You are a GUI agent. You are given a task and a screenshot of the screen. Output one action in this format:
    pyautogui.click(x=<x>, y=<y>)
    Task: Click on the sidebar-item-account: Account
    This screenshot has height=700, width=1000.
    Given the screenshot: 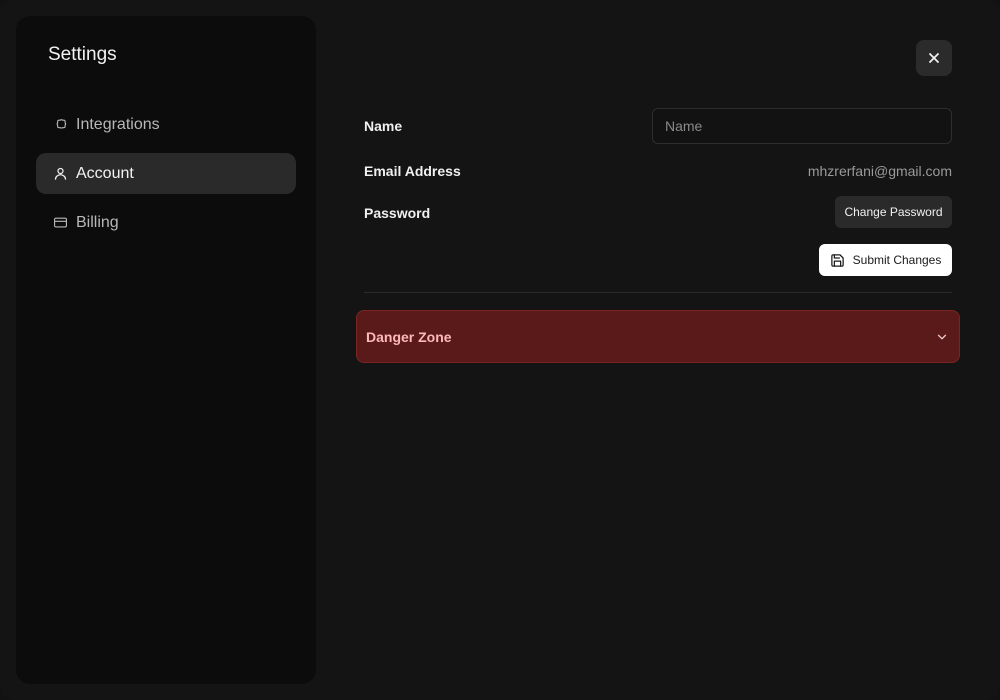 What is the action you would take?
    pyautogui.click(x=166, y=173)
    